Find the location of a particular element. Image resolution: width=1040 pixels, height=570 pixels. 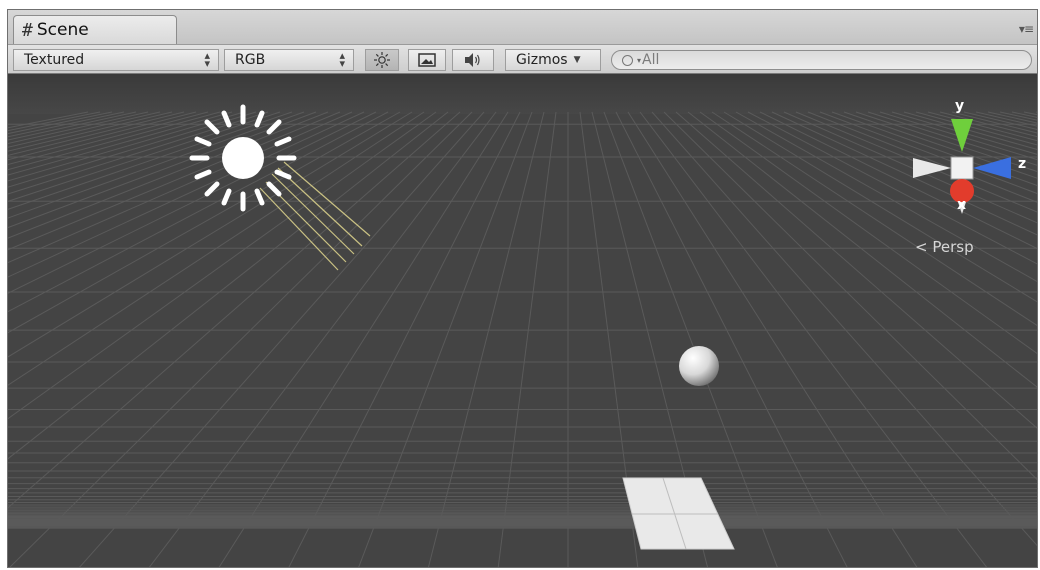

scene-lighting-toggle is located at coordinates (382, 60).